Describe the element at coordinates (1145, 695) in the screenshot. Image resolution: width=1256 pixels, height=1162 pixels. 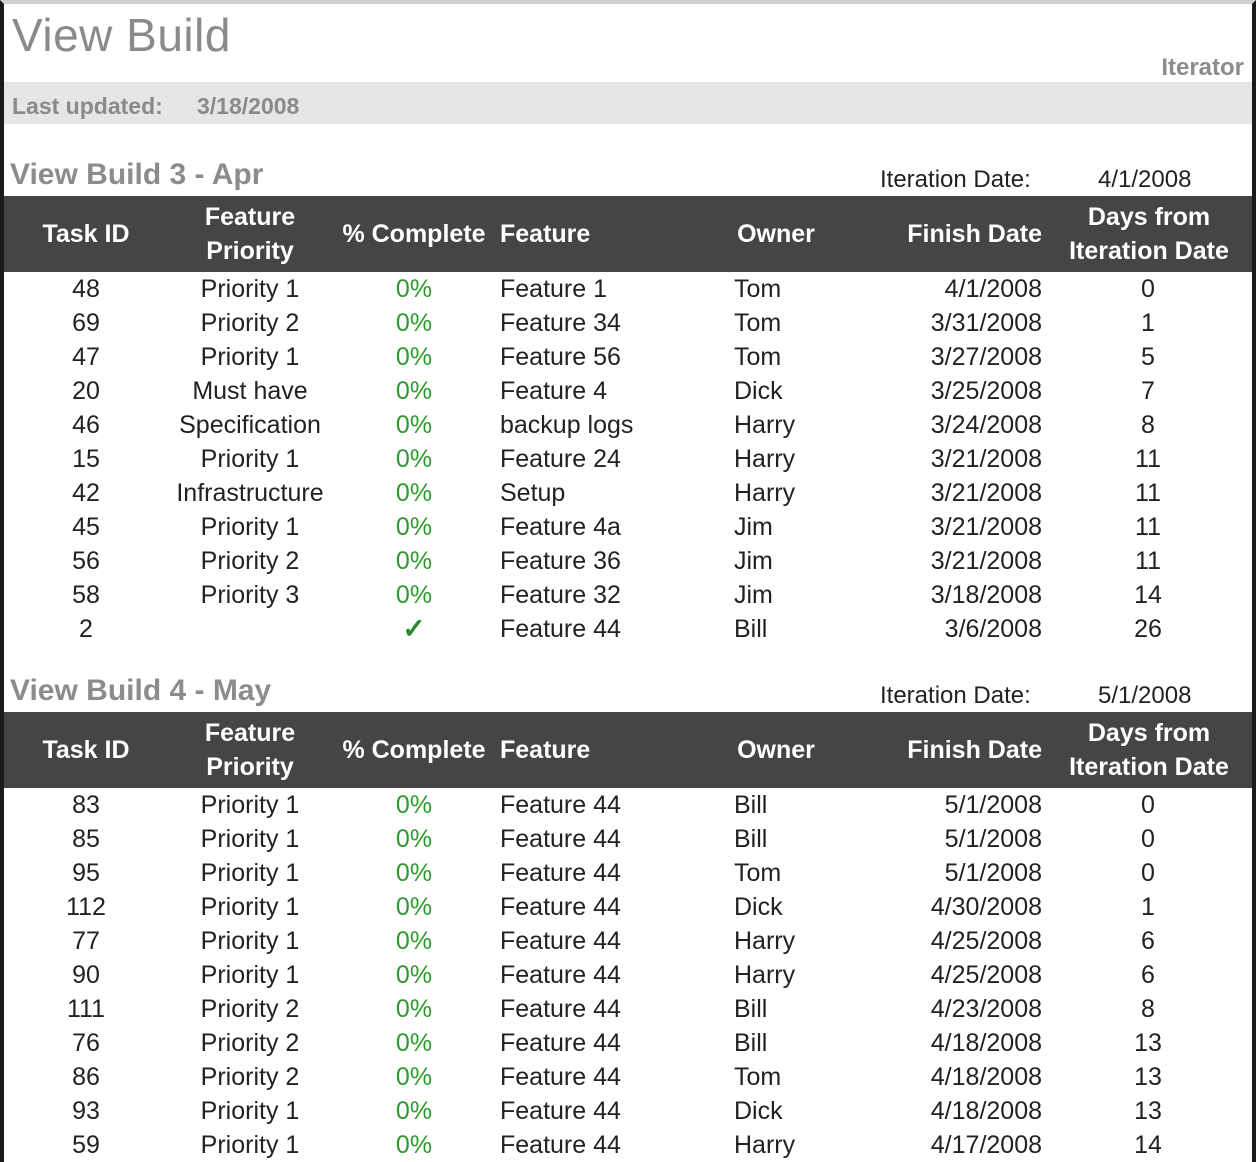
I see `iteration-date-value: 5/1/2008` at that location.